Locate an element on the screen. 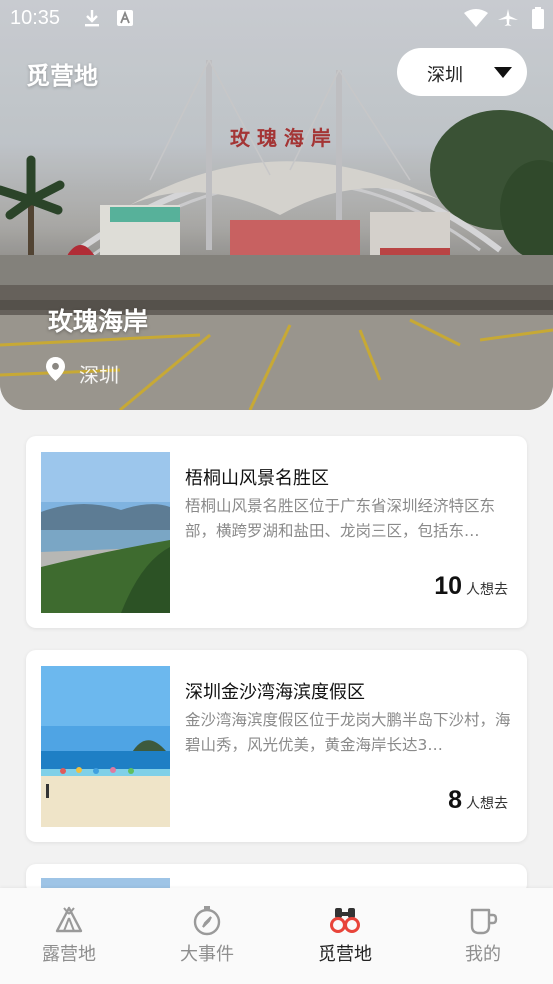 This screenshot has width=553, height=984. card-title: 梧桐山风景名胜区 is located at coordinates (257, 478).